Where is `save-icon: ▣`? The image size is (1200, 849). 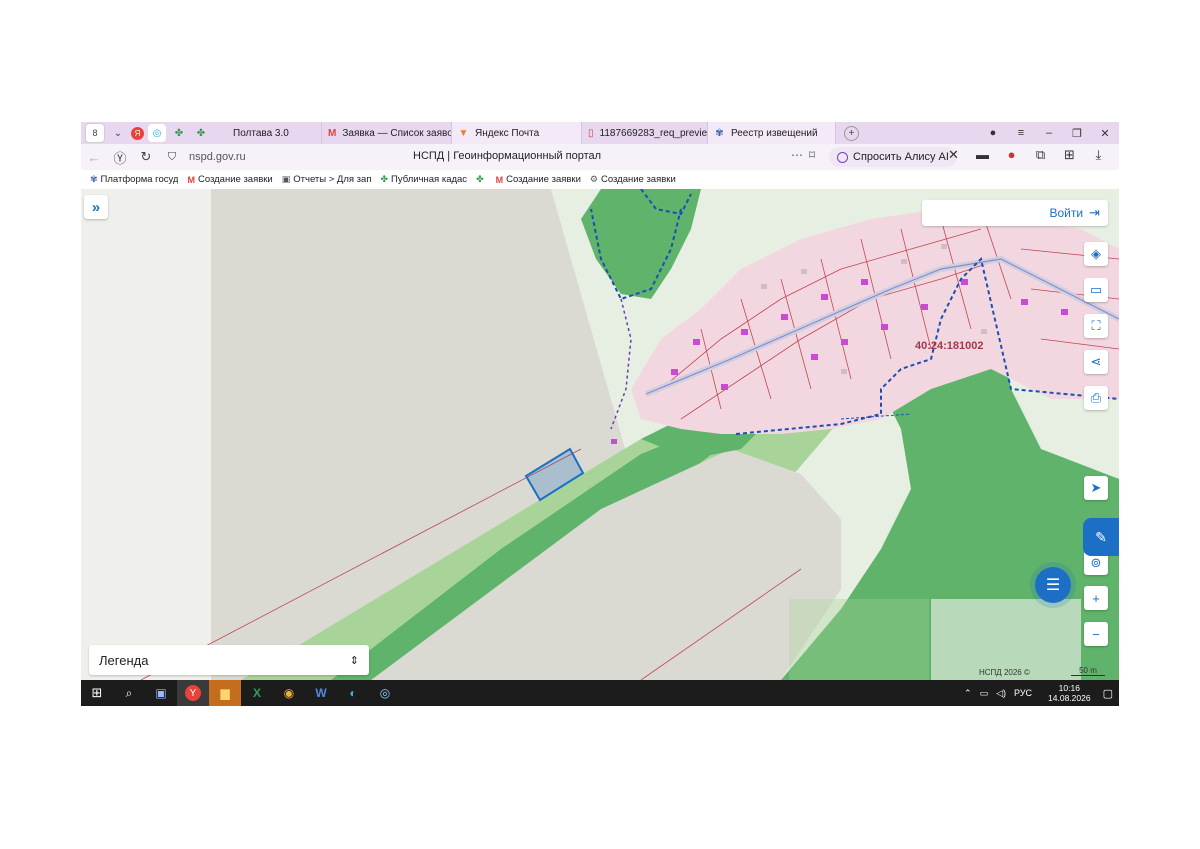 save-icon: ▣ is located at coordinates (161, 693).